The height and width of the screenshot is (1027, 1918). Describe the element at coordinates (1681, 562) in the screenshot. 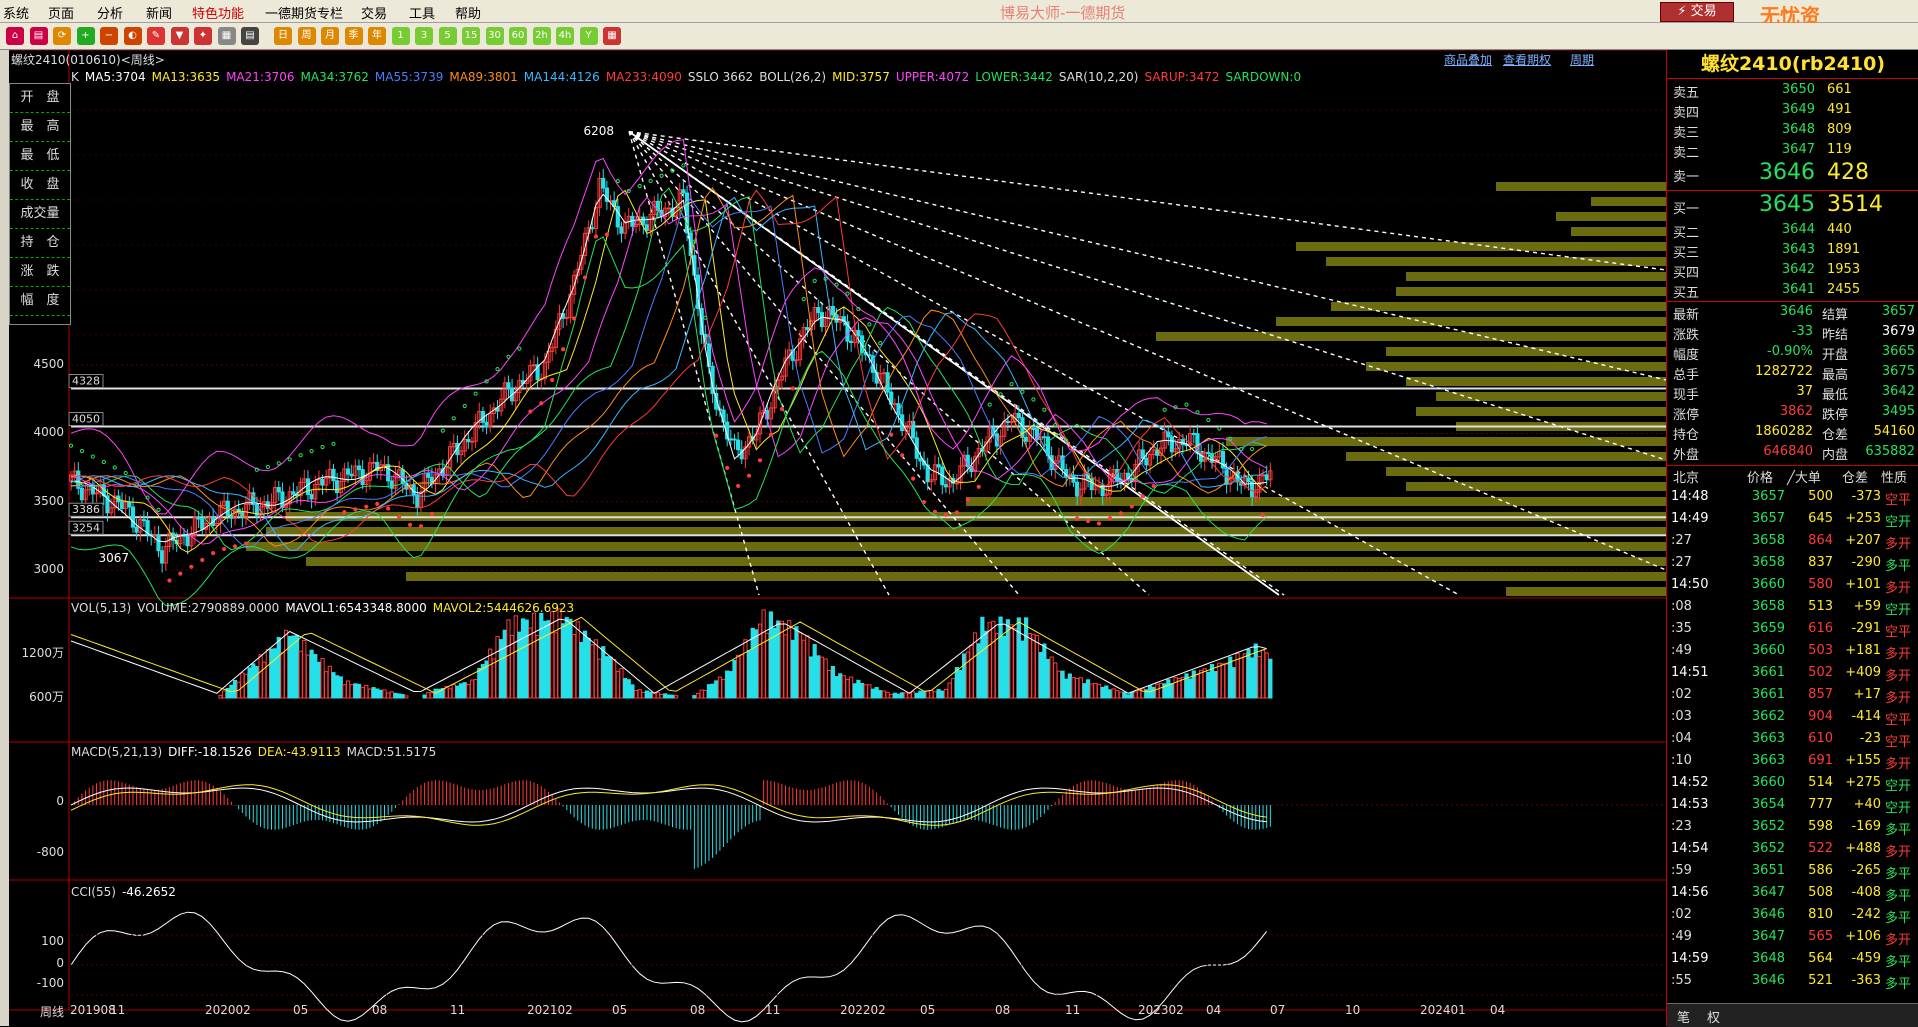

I see `tick-time: :27` at that location.